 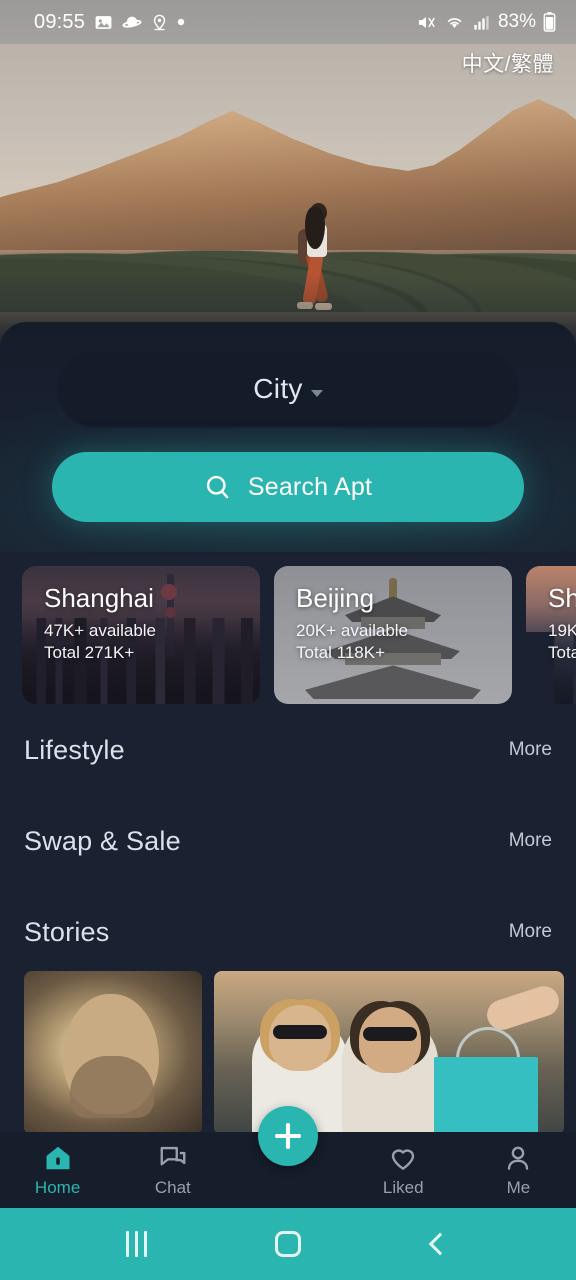 I want to click on chevron-down-icon, so click(x=316, y=393).